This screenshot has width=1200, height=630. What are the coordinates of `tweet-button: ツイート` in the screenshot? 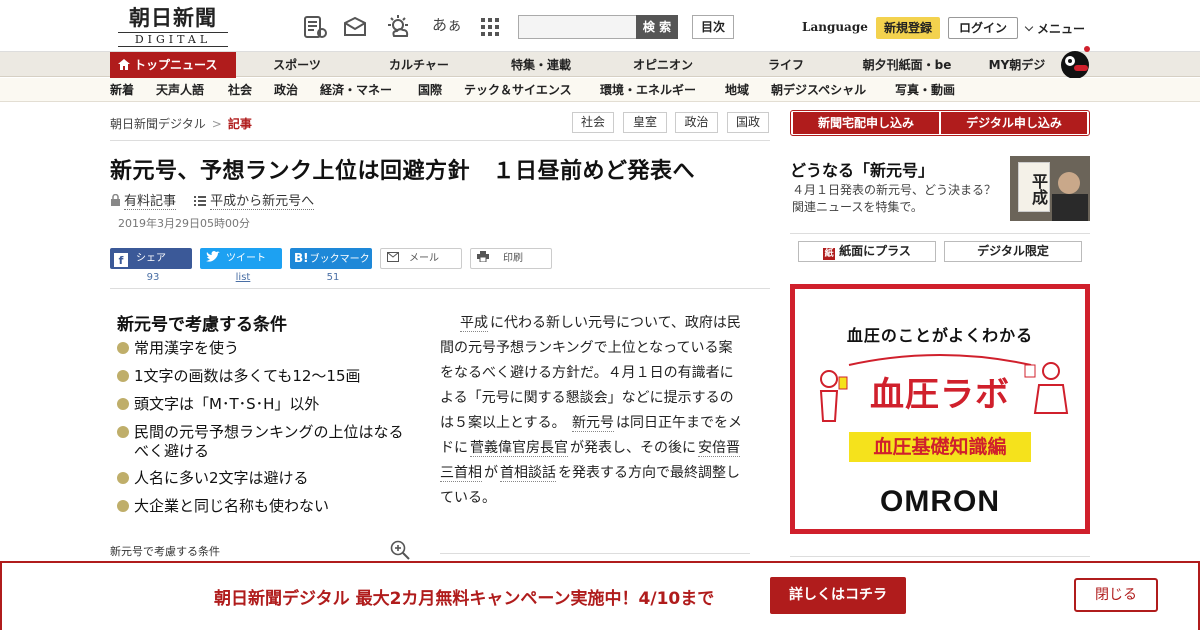 It's located at (241, 258).